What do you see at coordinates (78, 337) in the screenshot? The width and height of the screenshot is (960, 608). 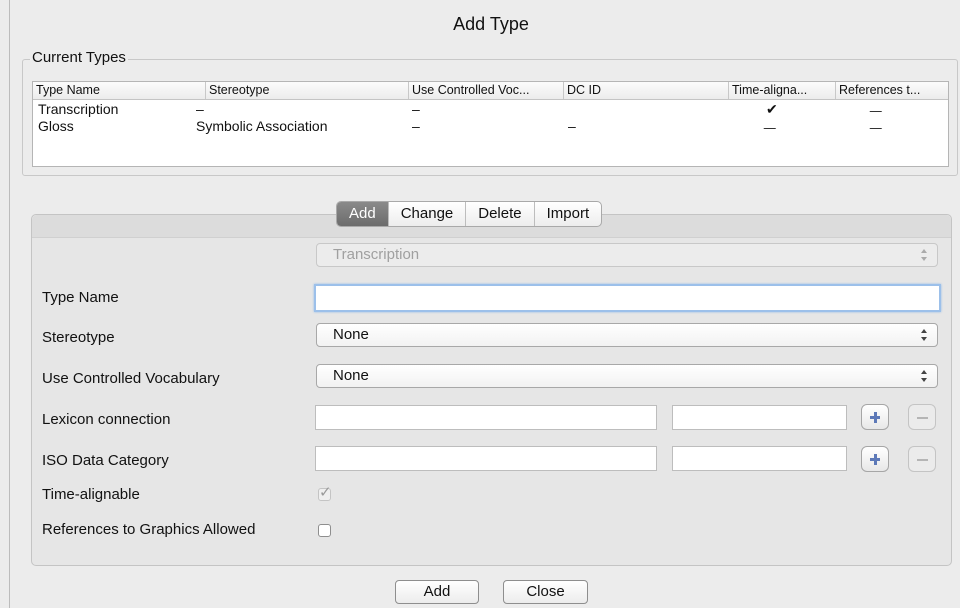 I see `stereotype-label: Stereotype` at bounding box center [78, 337].